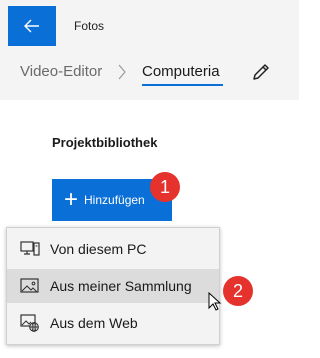 The height and width of the screenshot is (358, 320). I want to click on edit-name-button, so click(261, 72).